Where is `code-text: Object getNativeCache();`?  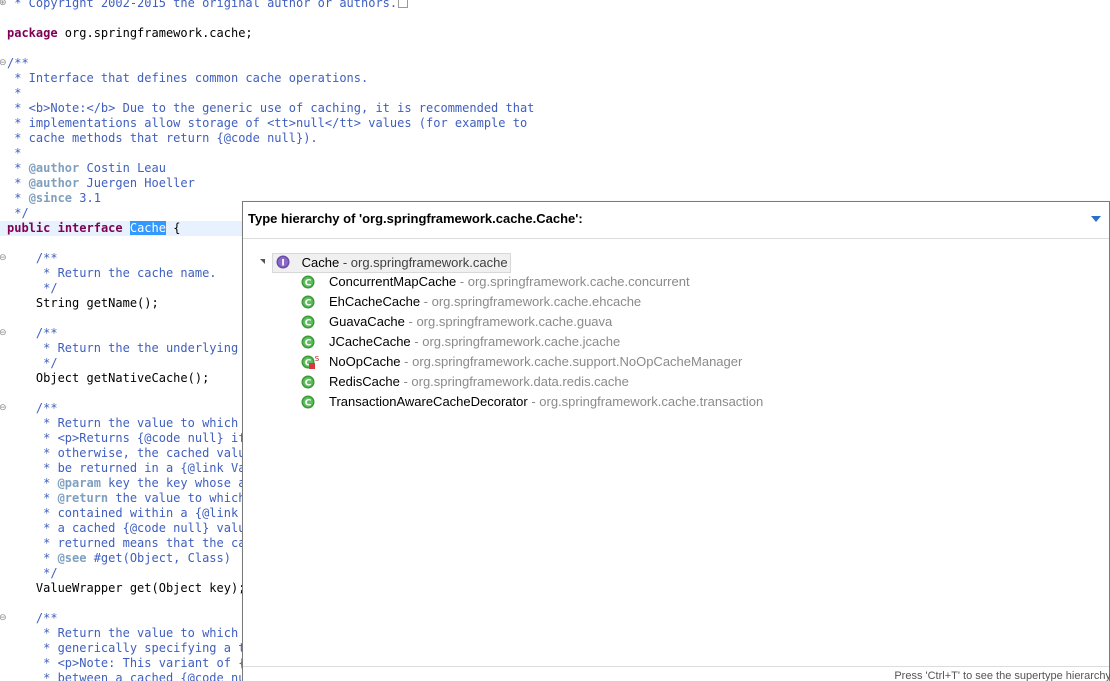 code-text: Object getNativeCache(); is located at coordinates (108, 378).